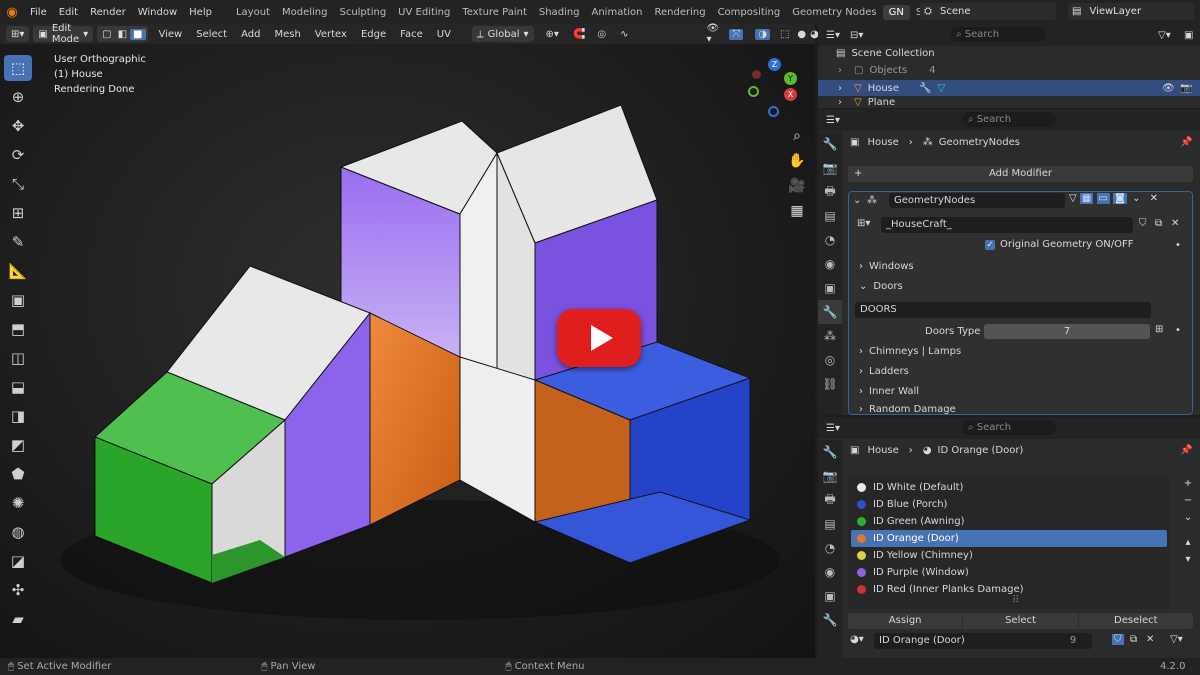 The height and width of the screenshot is (675, 1200). What do you see at coordinates (907, 409) in the screenshot?
I see `section-random-damage: › Random Damage` at bounding box center [907, 409].